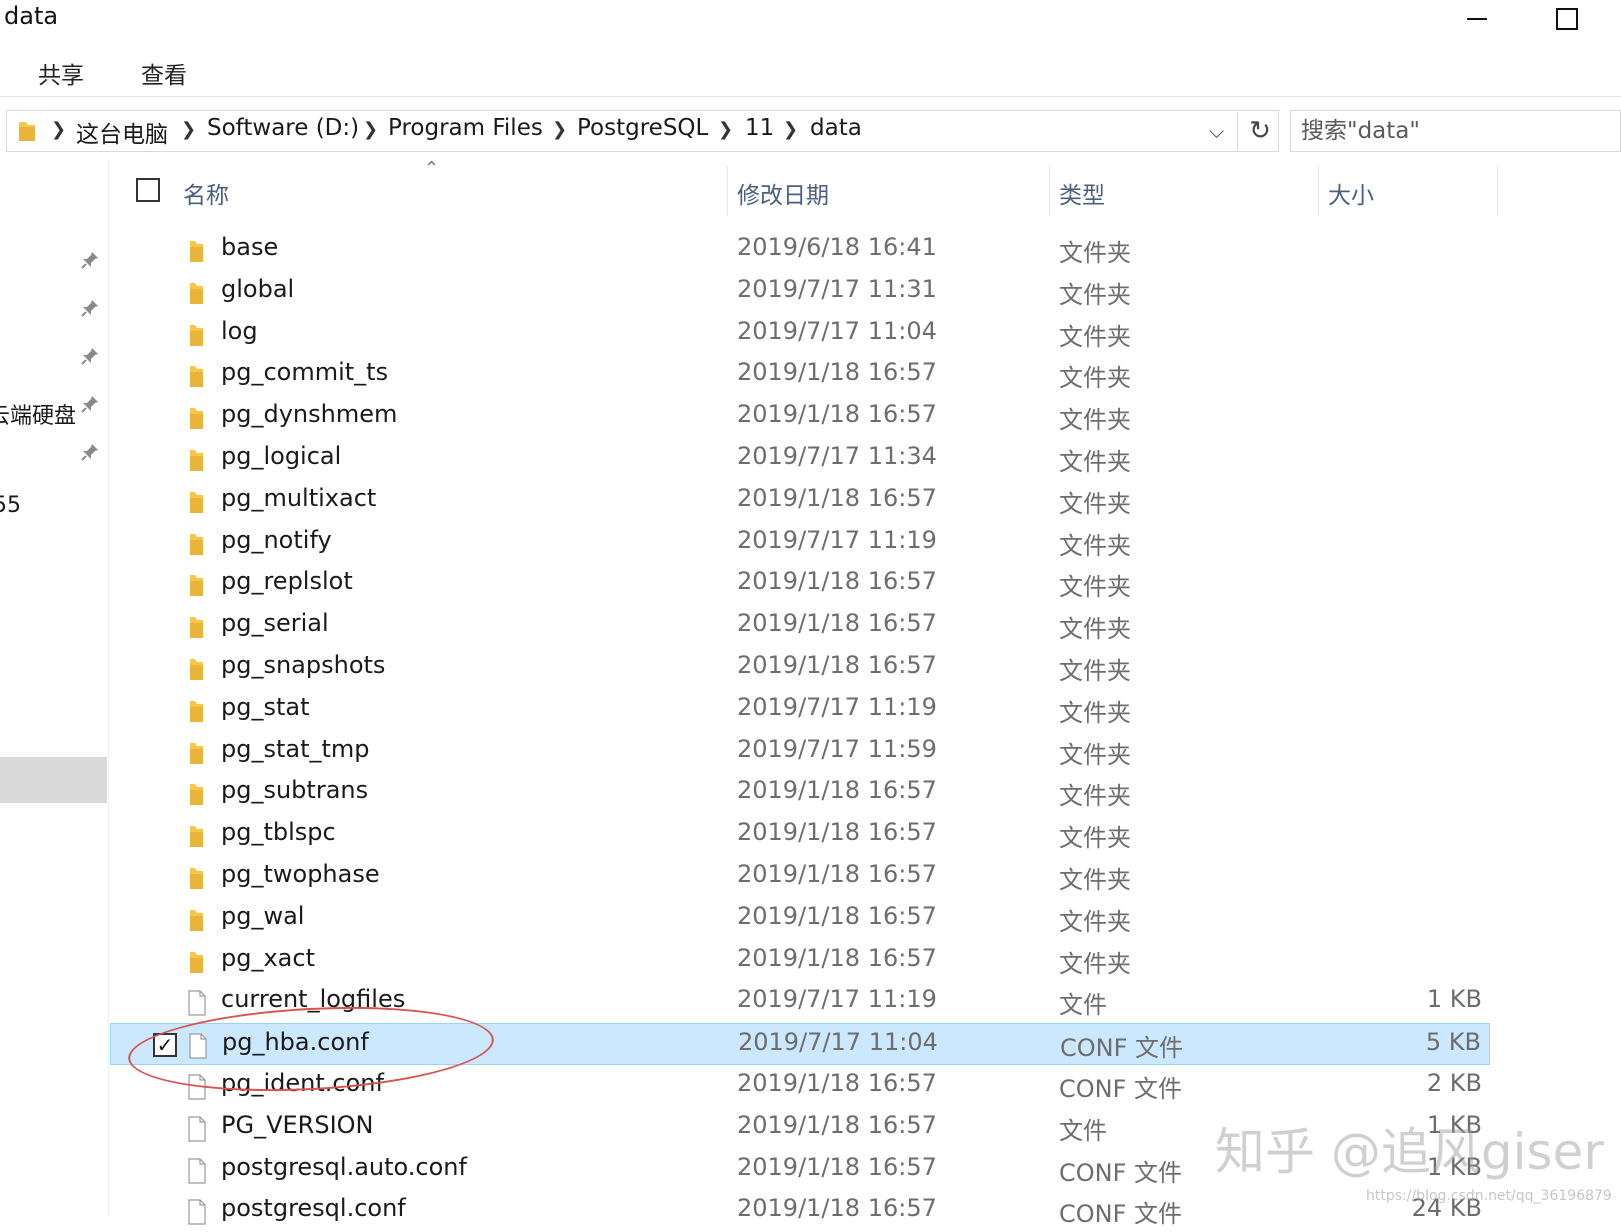 The image size is (1621, 1232). I want to click on column-header-size: 大小, so click(1351, 193).